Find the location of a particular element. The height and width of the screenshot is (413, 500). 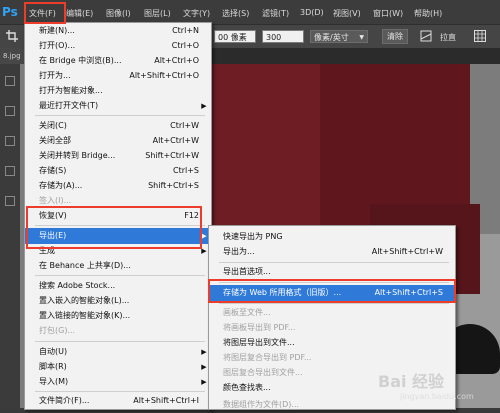

unit-select-label: 像素/英寸 is located at coordinates (331, 37).